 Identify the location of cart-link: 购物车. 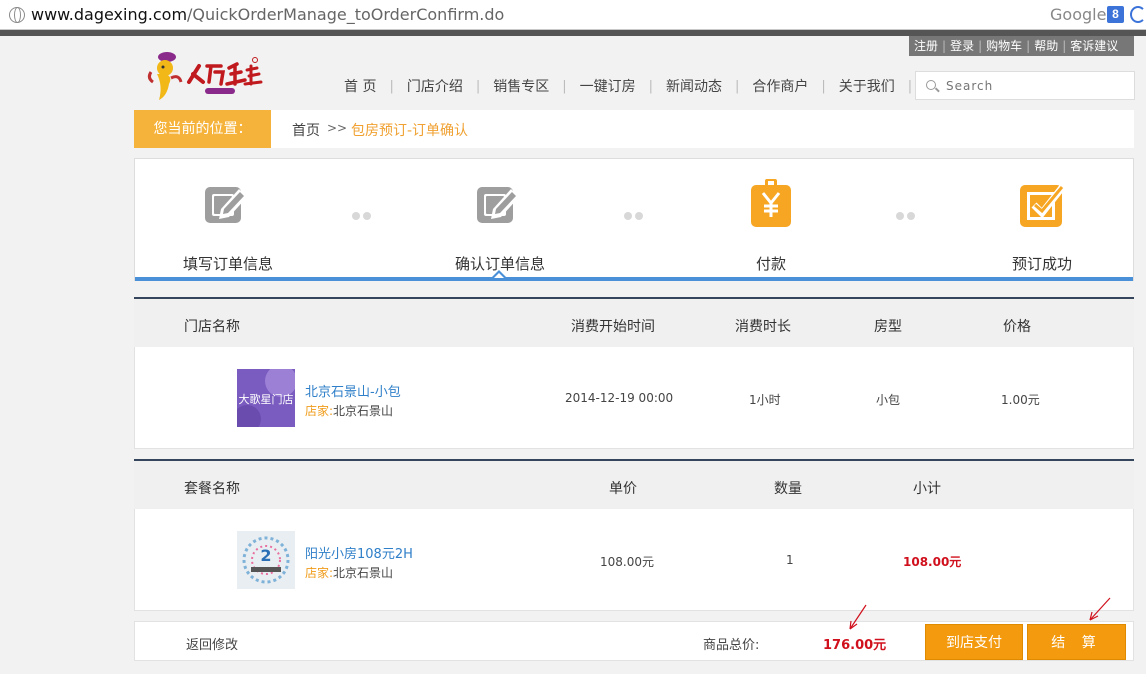
(1004, 46).